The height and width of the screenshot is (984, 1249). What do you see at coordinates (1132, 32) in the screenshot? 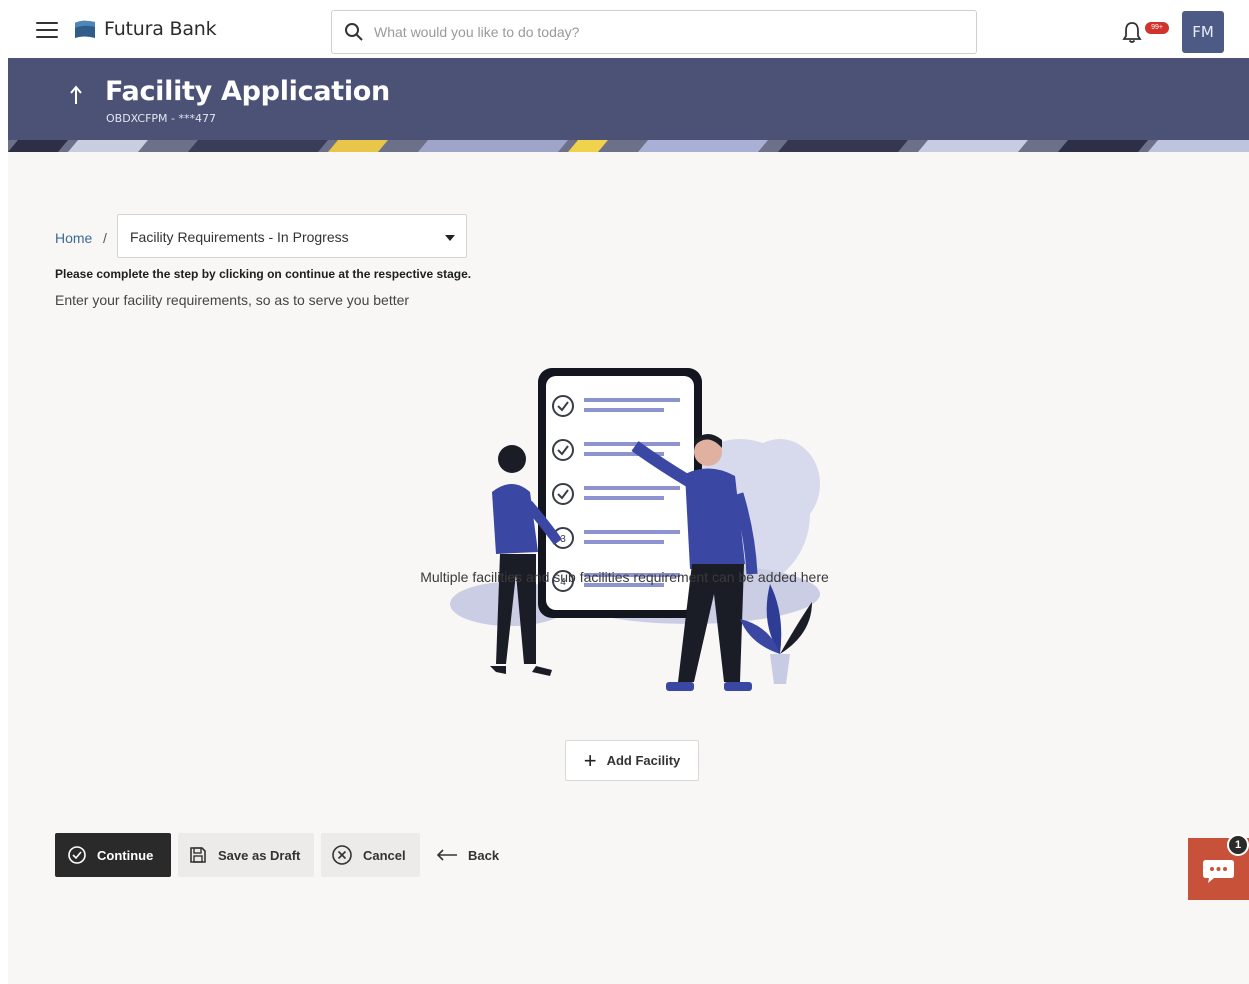
I see `bell-icon` at bounding box center [1132, 32].